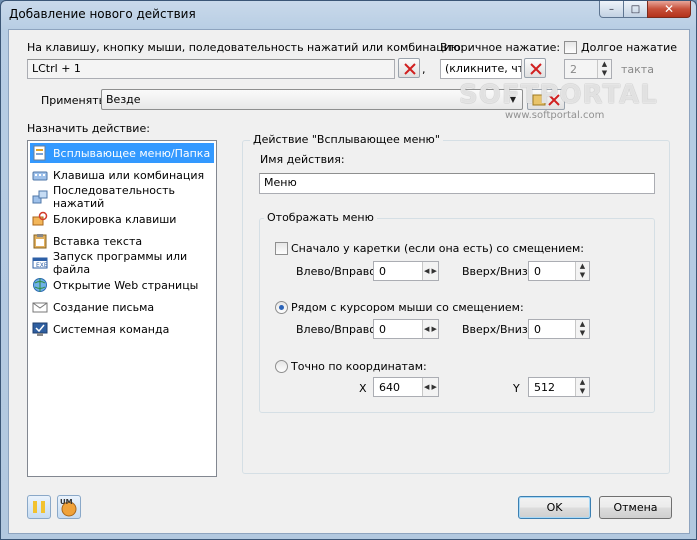 Image resolution: width=697 pixels, height=540 pixels. What do you see at coordinates (40, 329) in the screenshot?
I see `system-command-icon` at bounding box center [40, 329].